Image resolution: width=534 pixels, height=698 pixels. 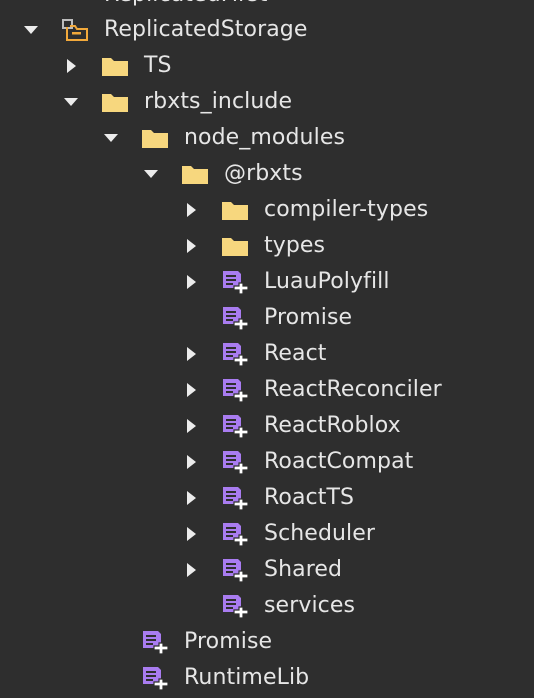 What do you see at coordinates (295, 245) in the screenshot?
I see `tree-item-label: types` at bounding box center [295, 245].